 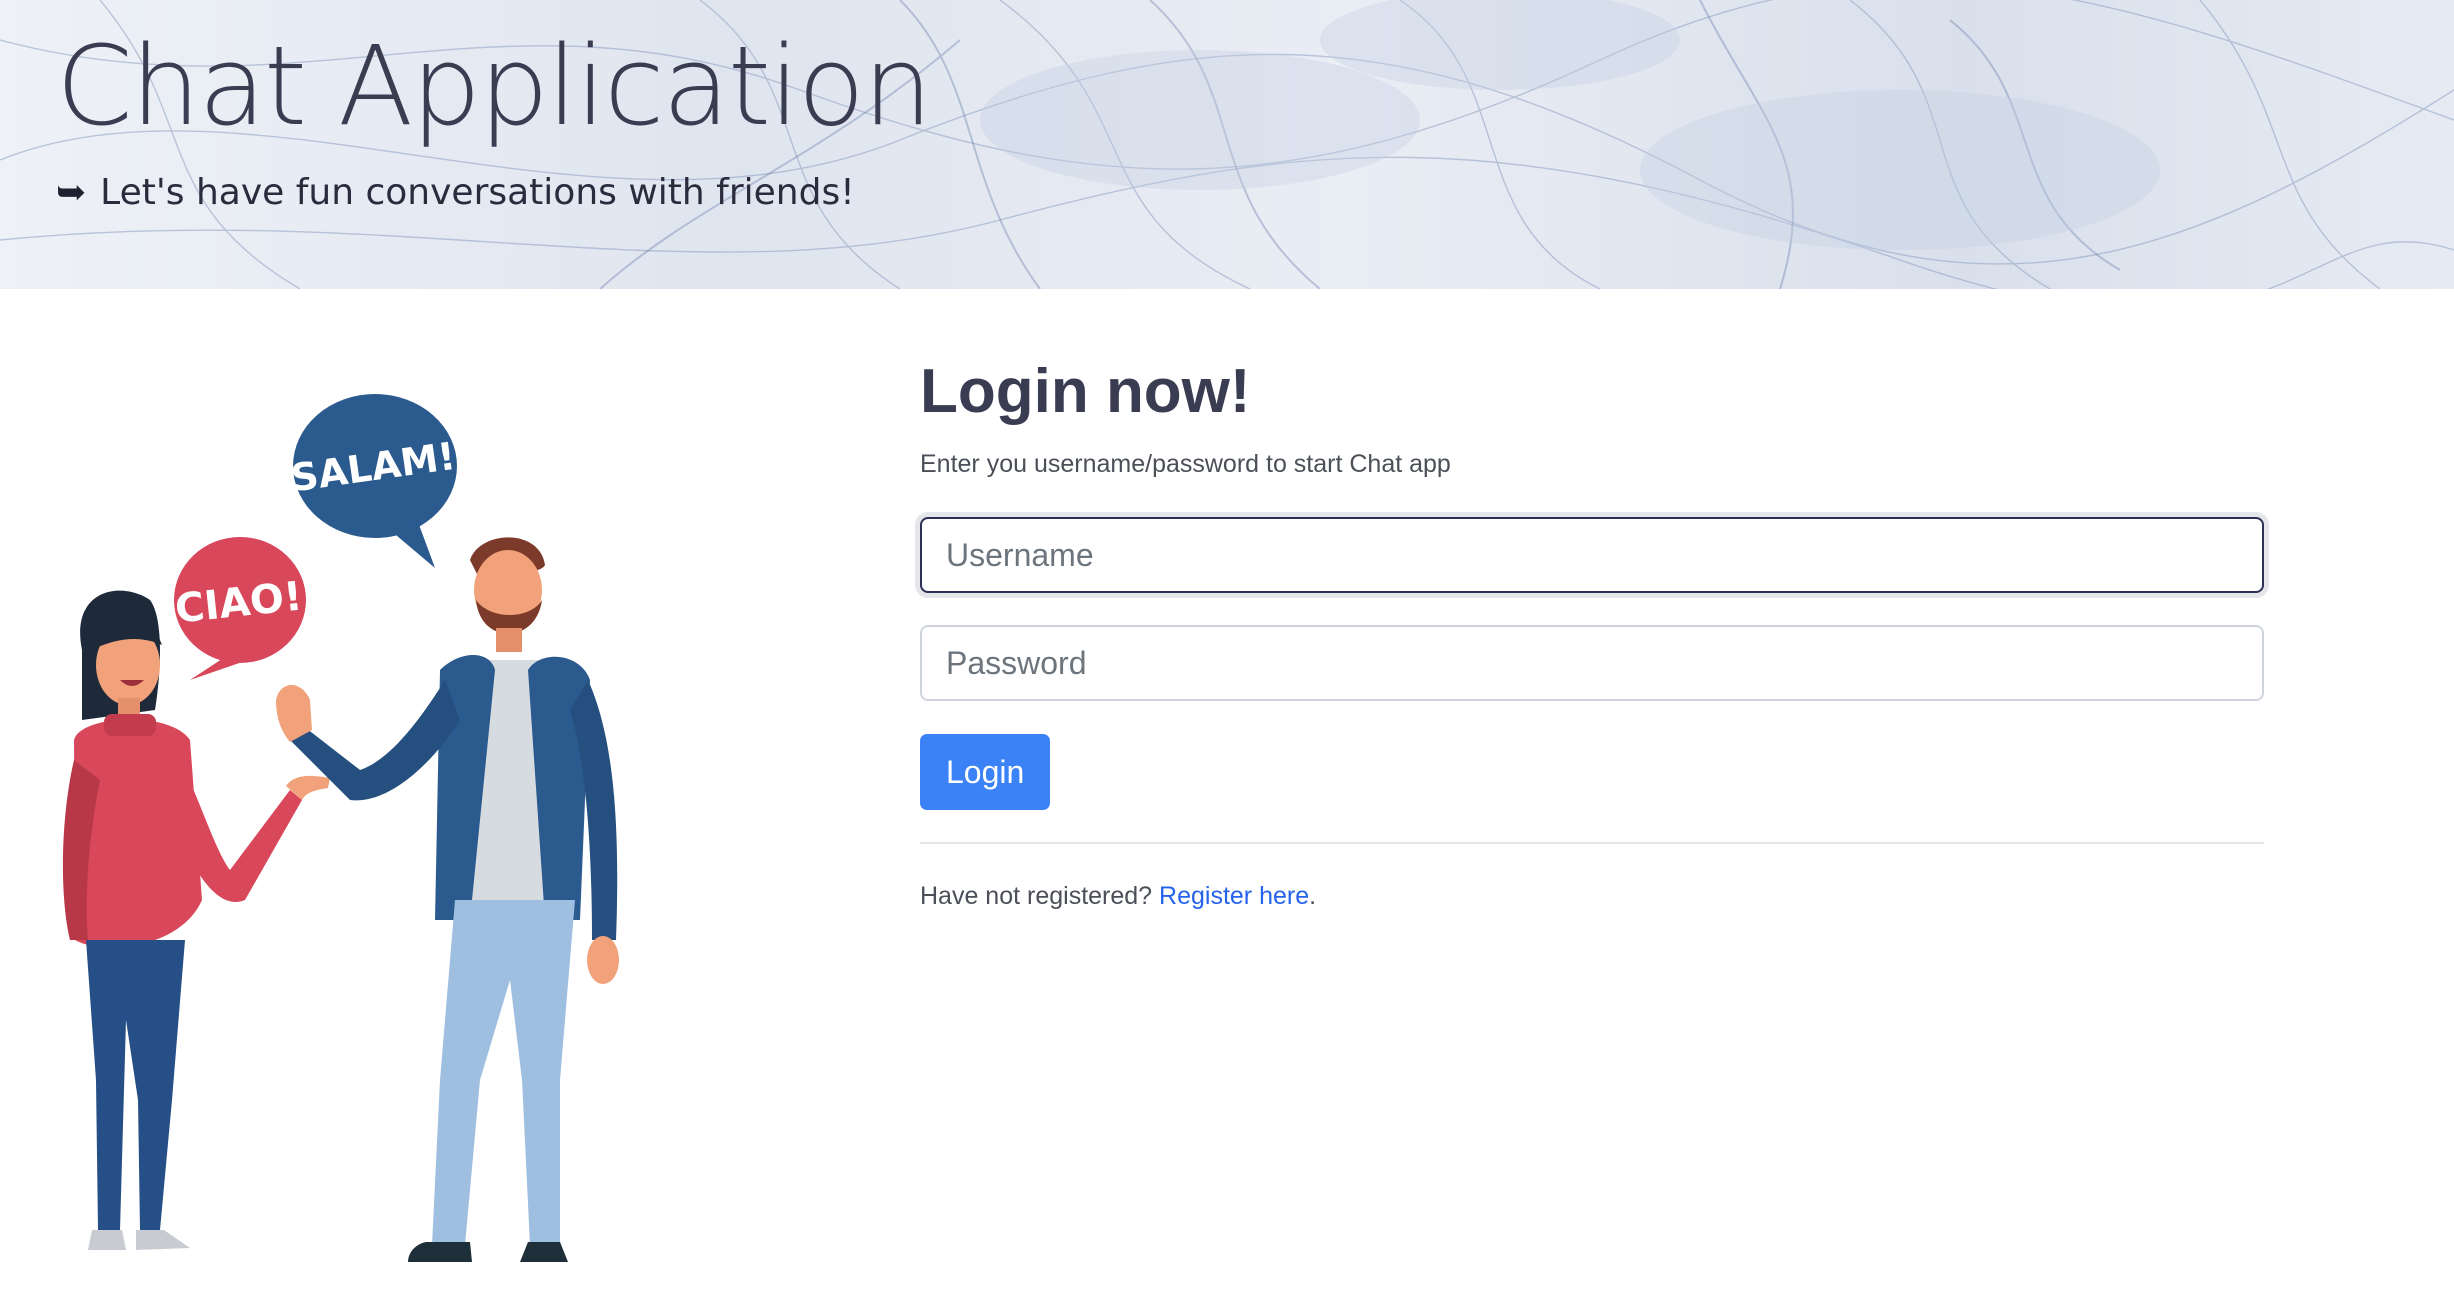 I want to click on login-heading: Login now!, so click(x=1085, y=391).